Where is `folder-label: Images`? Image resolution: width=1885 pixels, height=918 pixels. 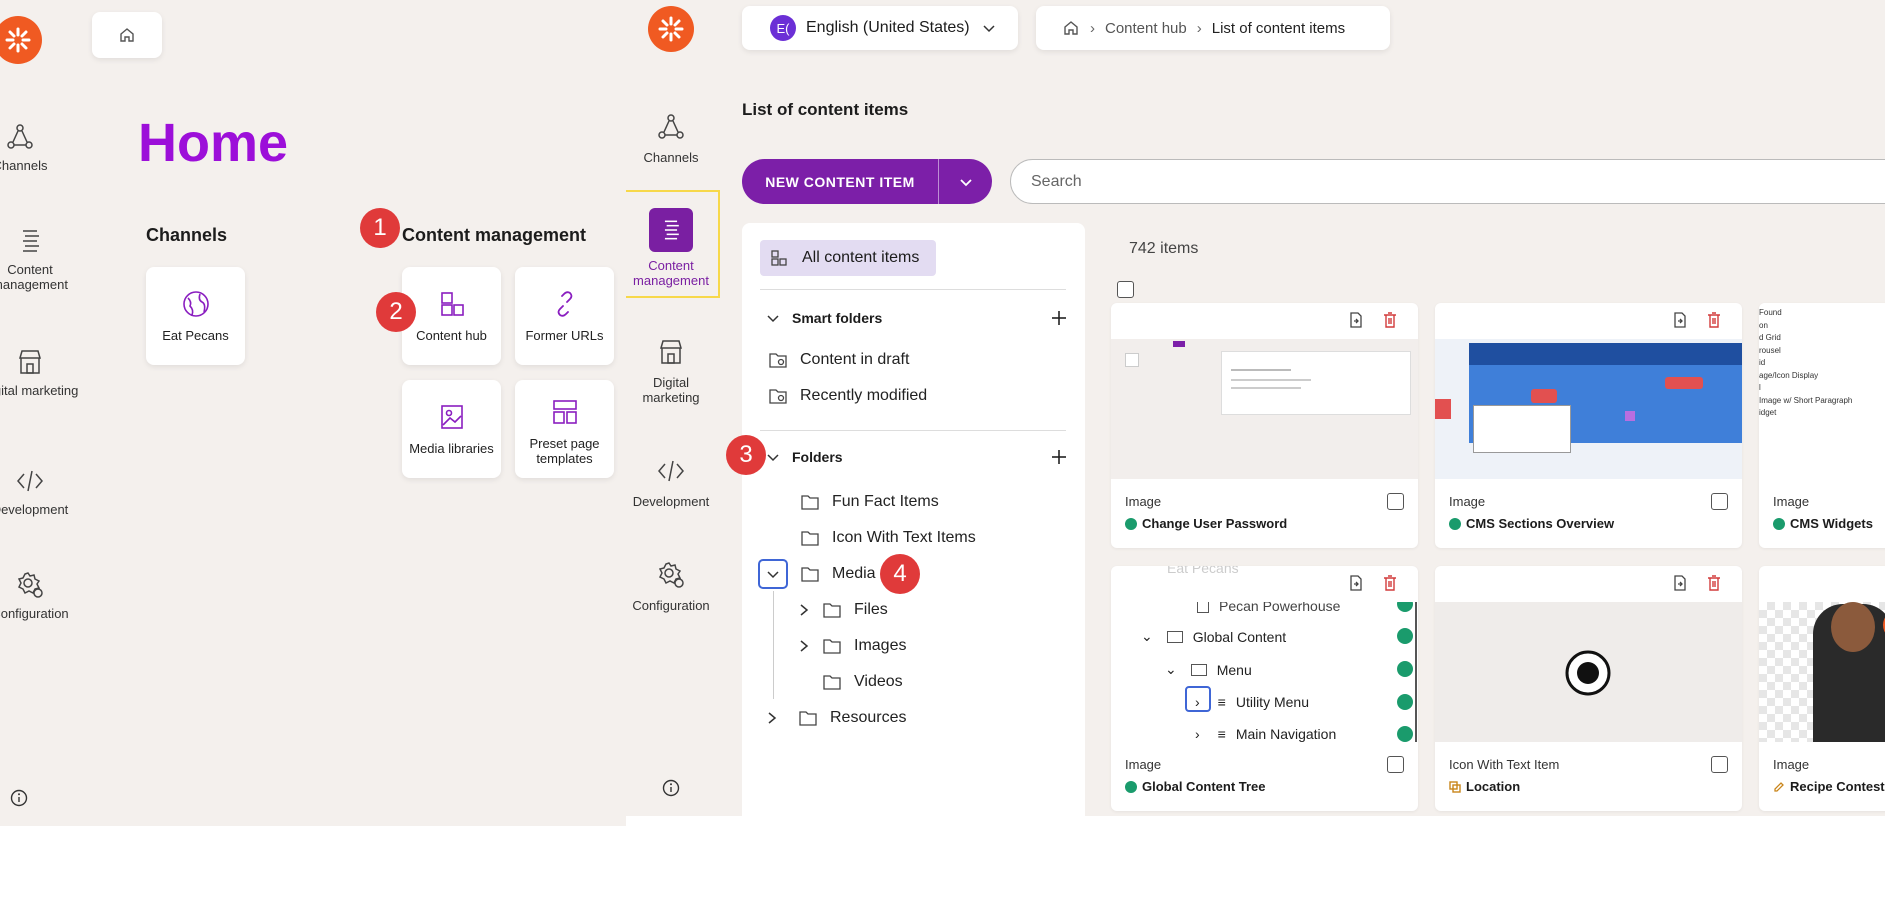 folder-label: Images is located at coordinates (880, 645).